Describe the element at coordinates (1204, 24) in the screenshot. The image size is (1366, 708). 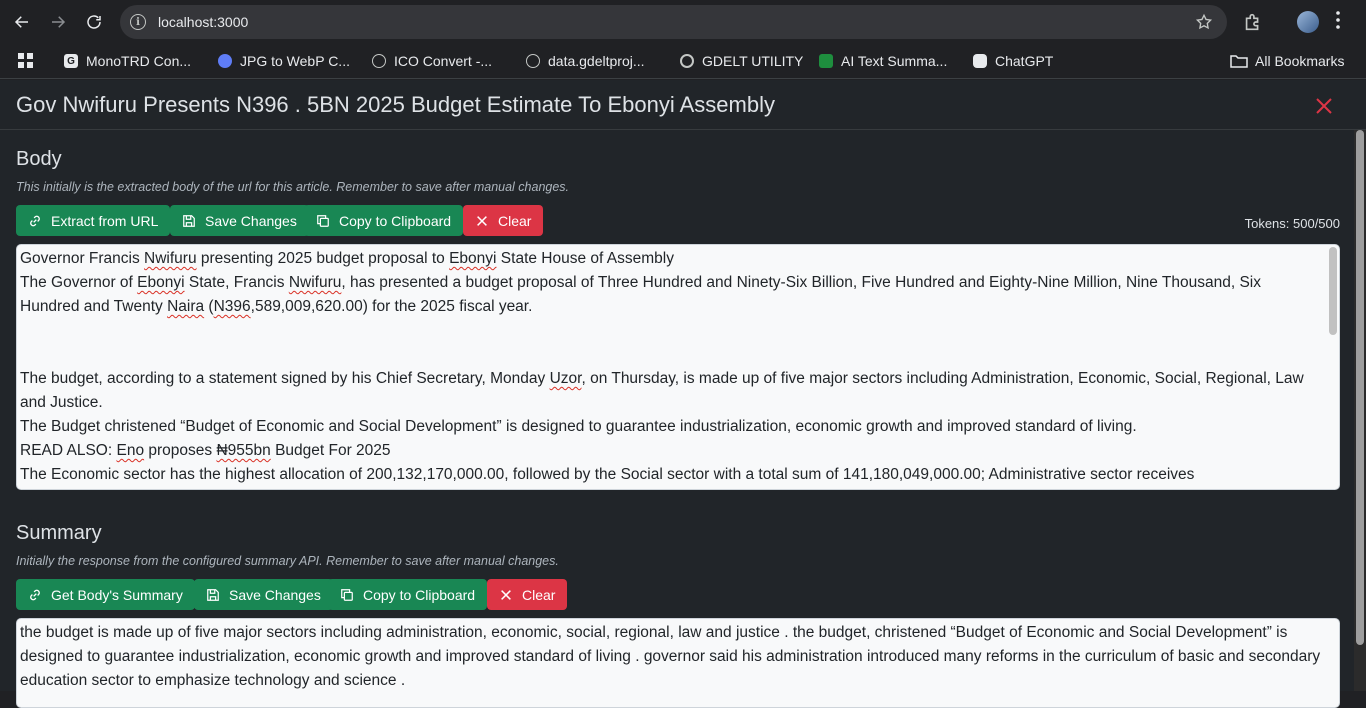
I see `bookmark-star-icon` at that location.